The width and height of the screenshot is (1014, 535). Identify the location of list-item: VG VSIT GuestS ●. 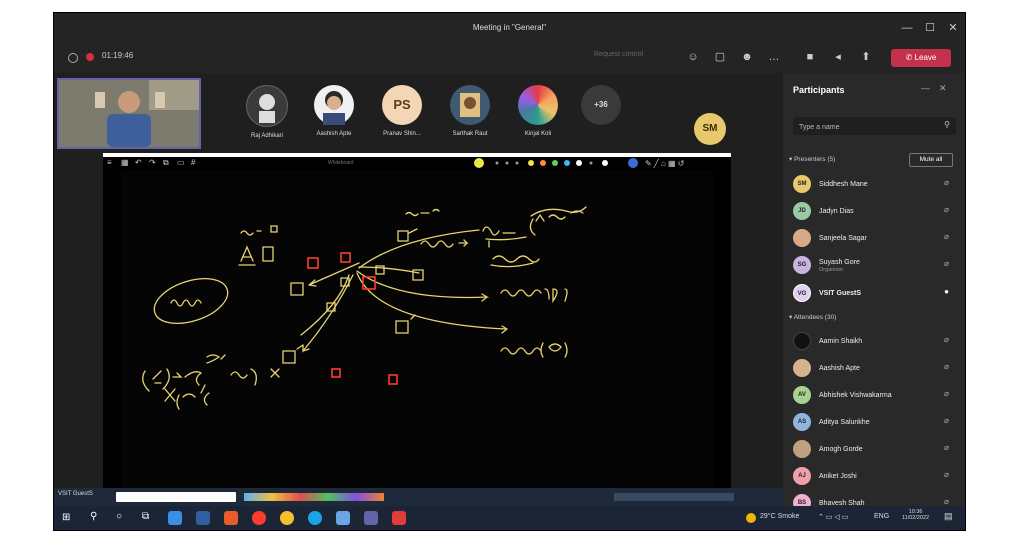
(876, 294).